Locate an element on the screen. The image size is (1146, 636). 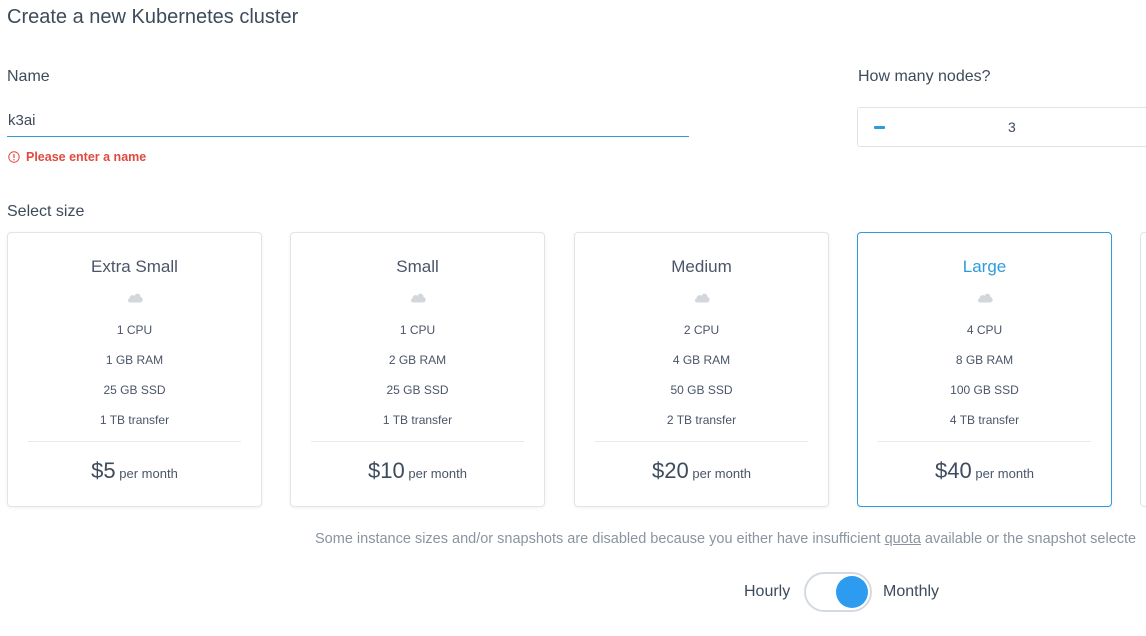
size-card-title: Extra Small is located at coordinates (134, 266).